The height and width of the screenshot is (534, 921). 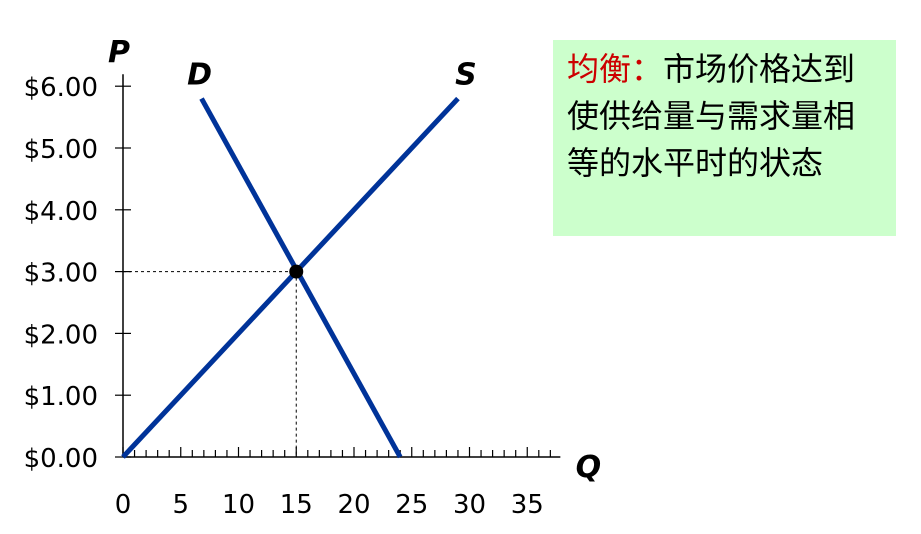 I want to click on y-tick-label: $3.00, so click(x=61, y=274).